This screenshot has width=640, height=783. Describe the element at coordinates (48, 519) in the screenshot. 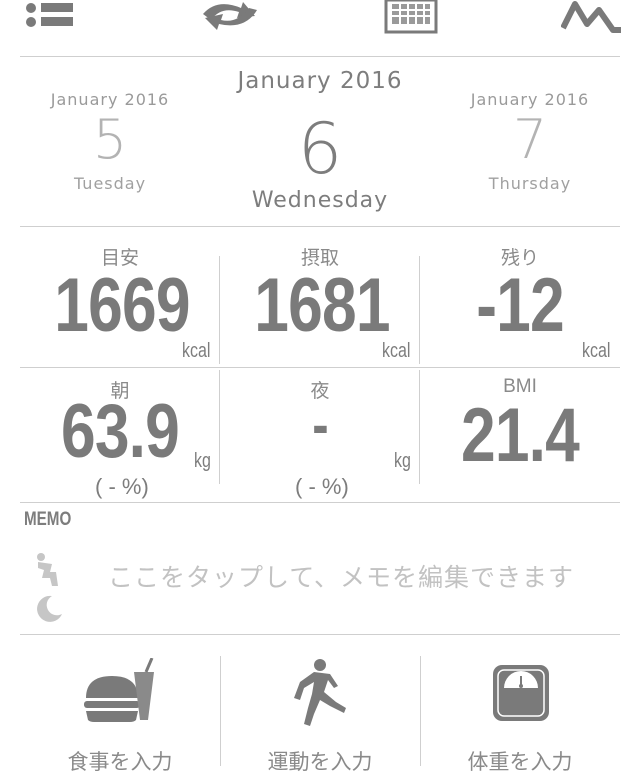

I see `memo-title: MEMO` at that location.